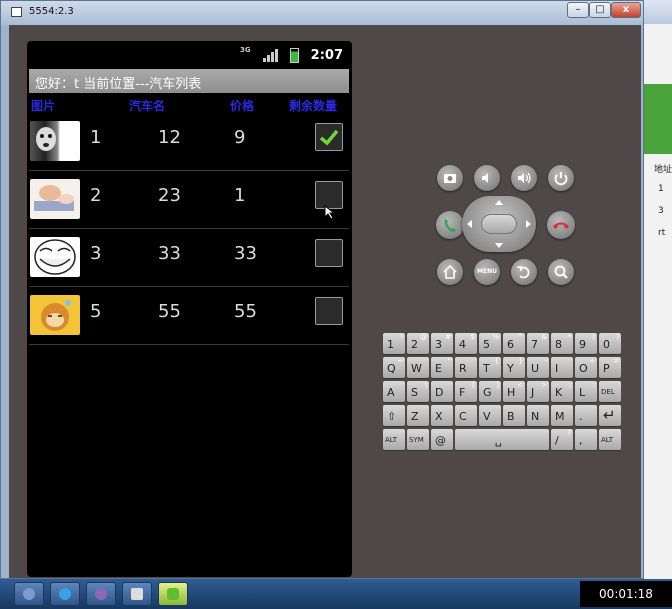 The image size is (672, 609). Describe the element at coordinates (56, 315) in the screenshot. I see `monkey-emoji-image` at that location.